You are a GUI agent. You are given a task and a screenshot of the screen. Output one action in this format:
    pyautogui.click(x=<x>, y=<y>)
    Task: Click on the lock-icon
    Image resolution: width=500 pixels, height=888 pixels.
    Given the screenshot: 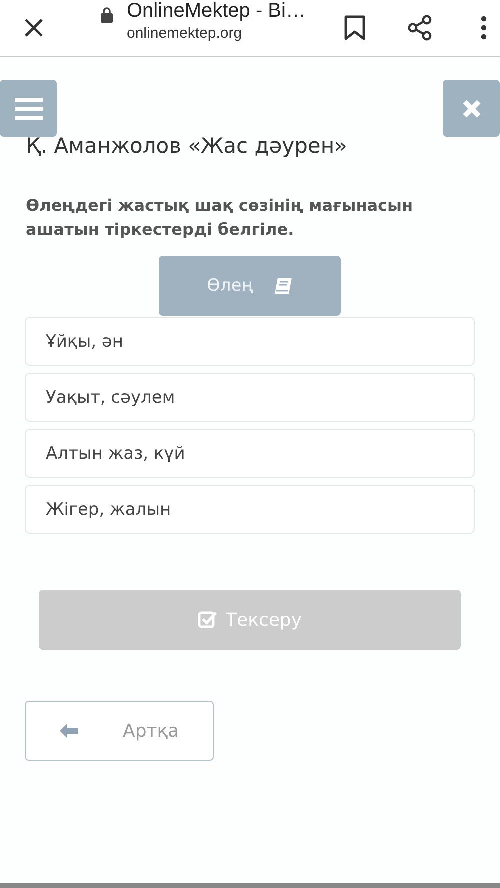 What is the action you would take?
    pyautogui.click(x=107, y=15)
    